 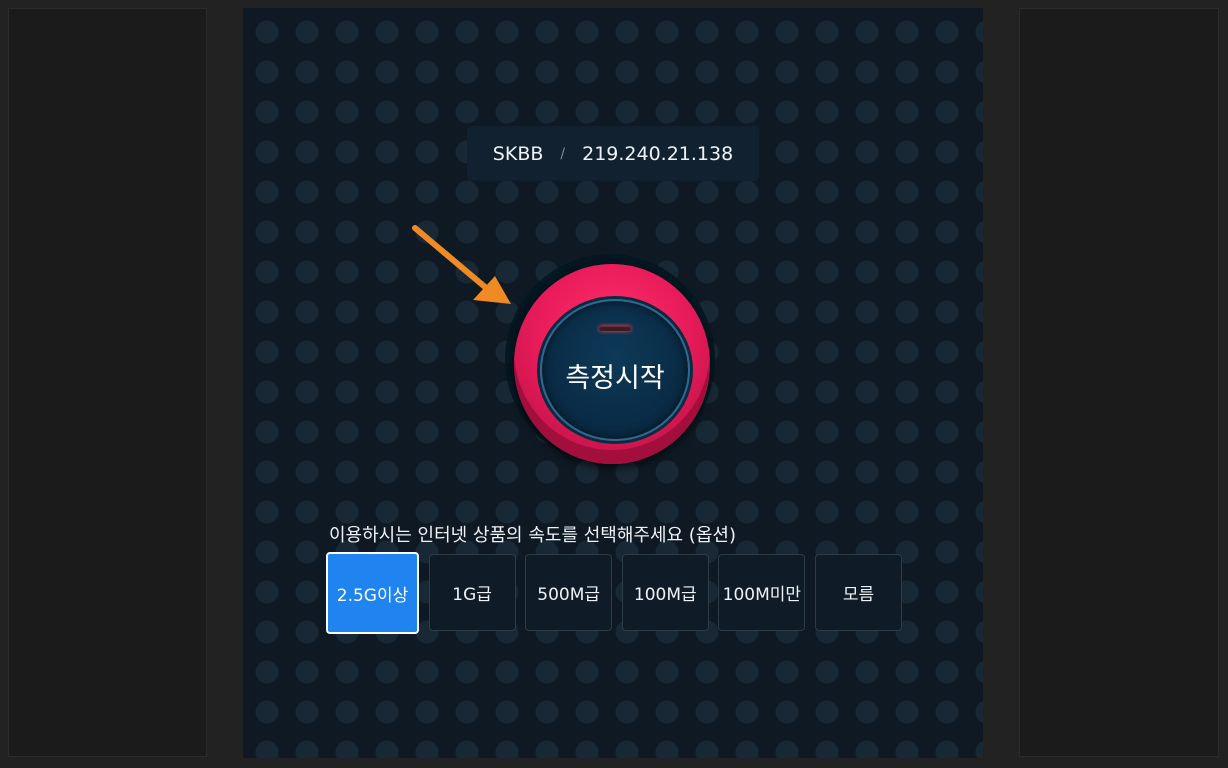 I want to click on indicator-light, so click(x=615, y=328).